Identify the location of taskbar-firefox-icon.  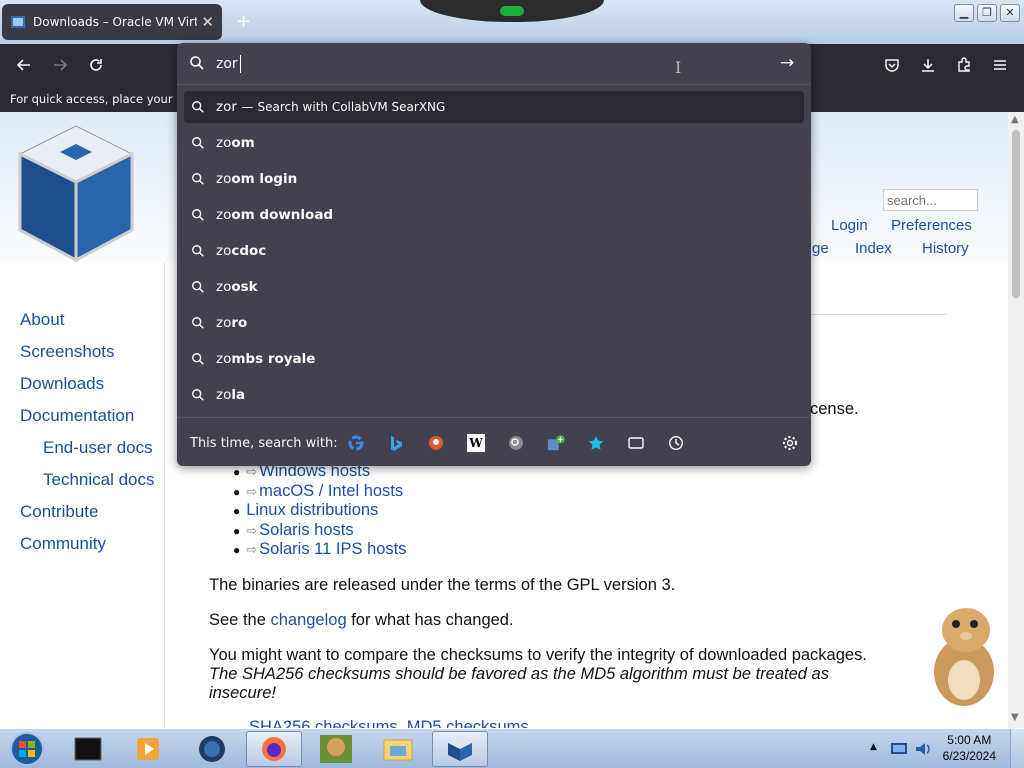
(274, 749).